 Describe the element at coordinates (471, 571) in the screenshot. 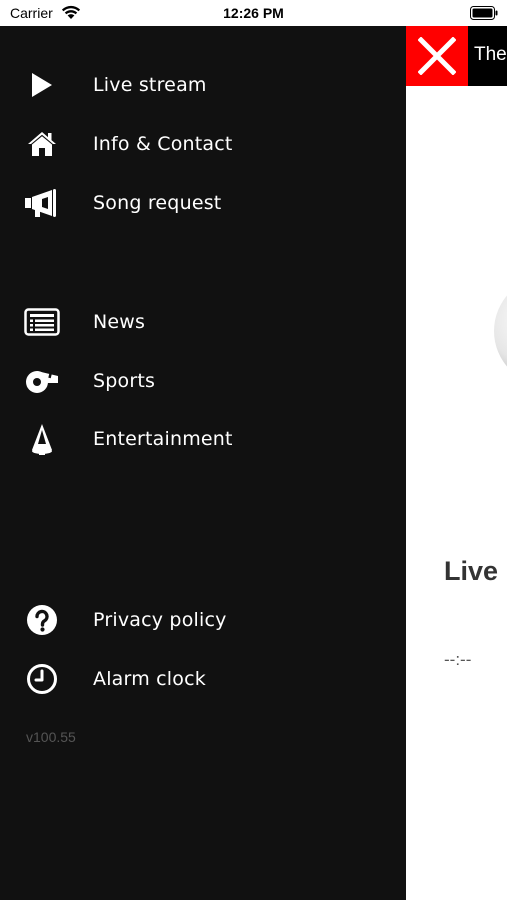

I see `now-playing-title: Live` at that location.